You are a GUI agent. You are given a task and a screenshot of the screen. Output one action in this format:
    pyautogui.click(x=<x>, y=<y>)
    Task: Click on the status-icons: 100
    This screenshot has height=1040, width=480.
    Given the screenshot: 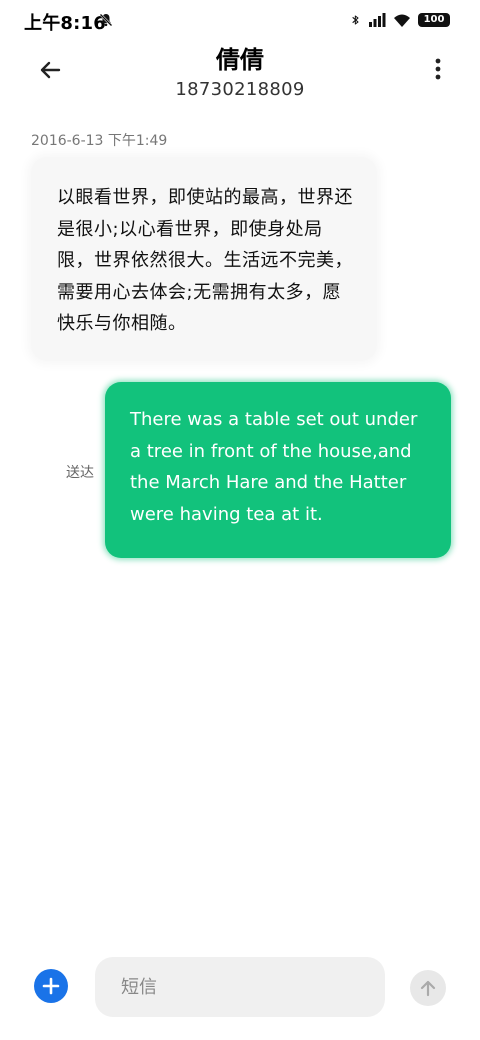 What is the action you would take?
    pyautogui.click(x=400, y=20)
    